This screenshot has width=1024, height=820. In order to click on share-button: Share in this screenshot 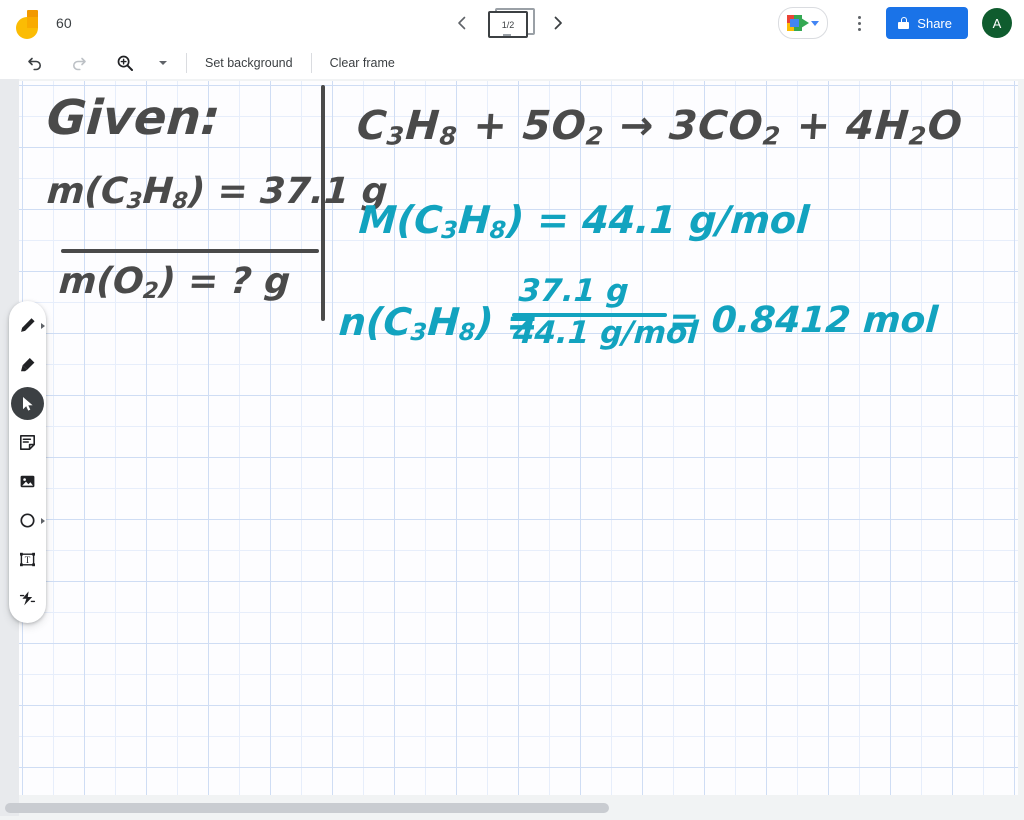, I will do `click(927, 23)`.